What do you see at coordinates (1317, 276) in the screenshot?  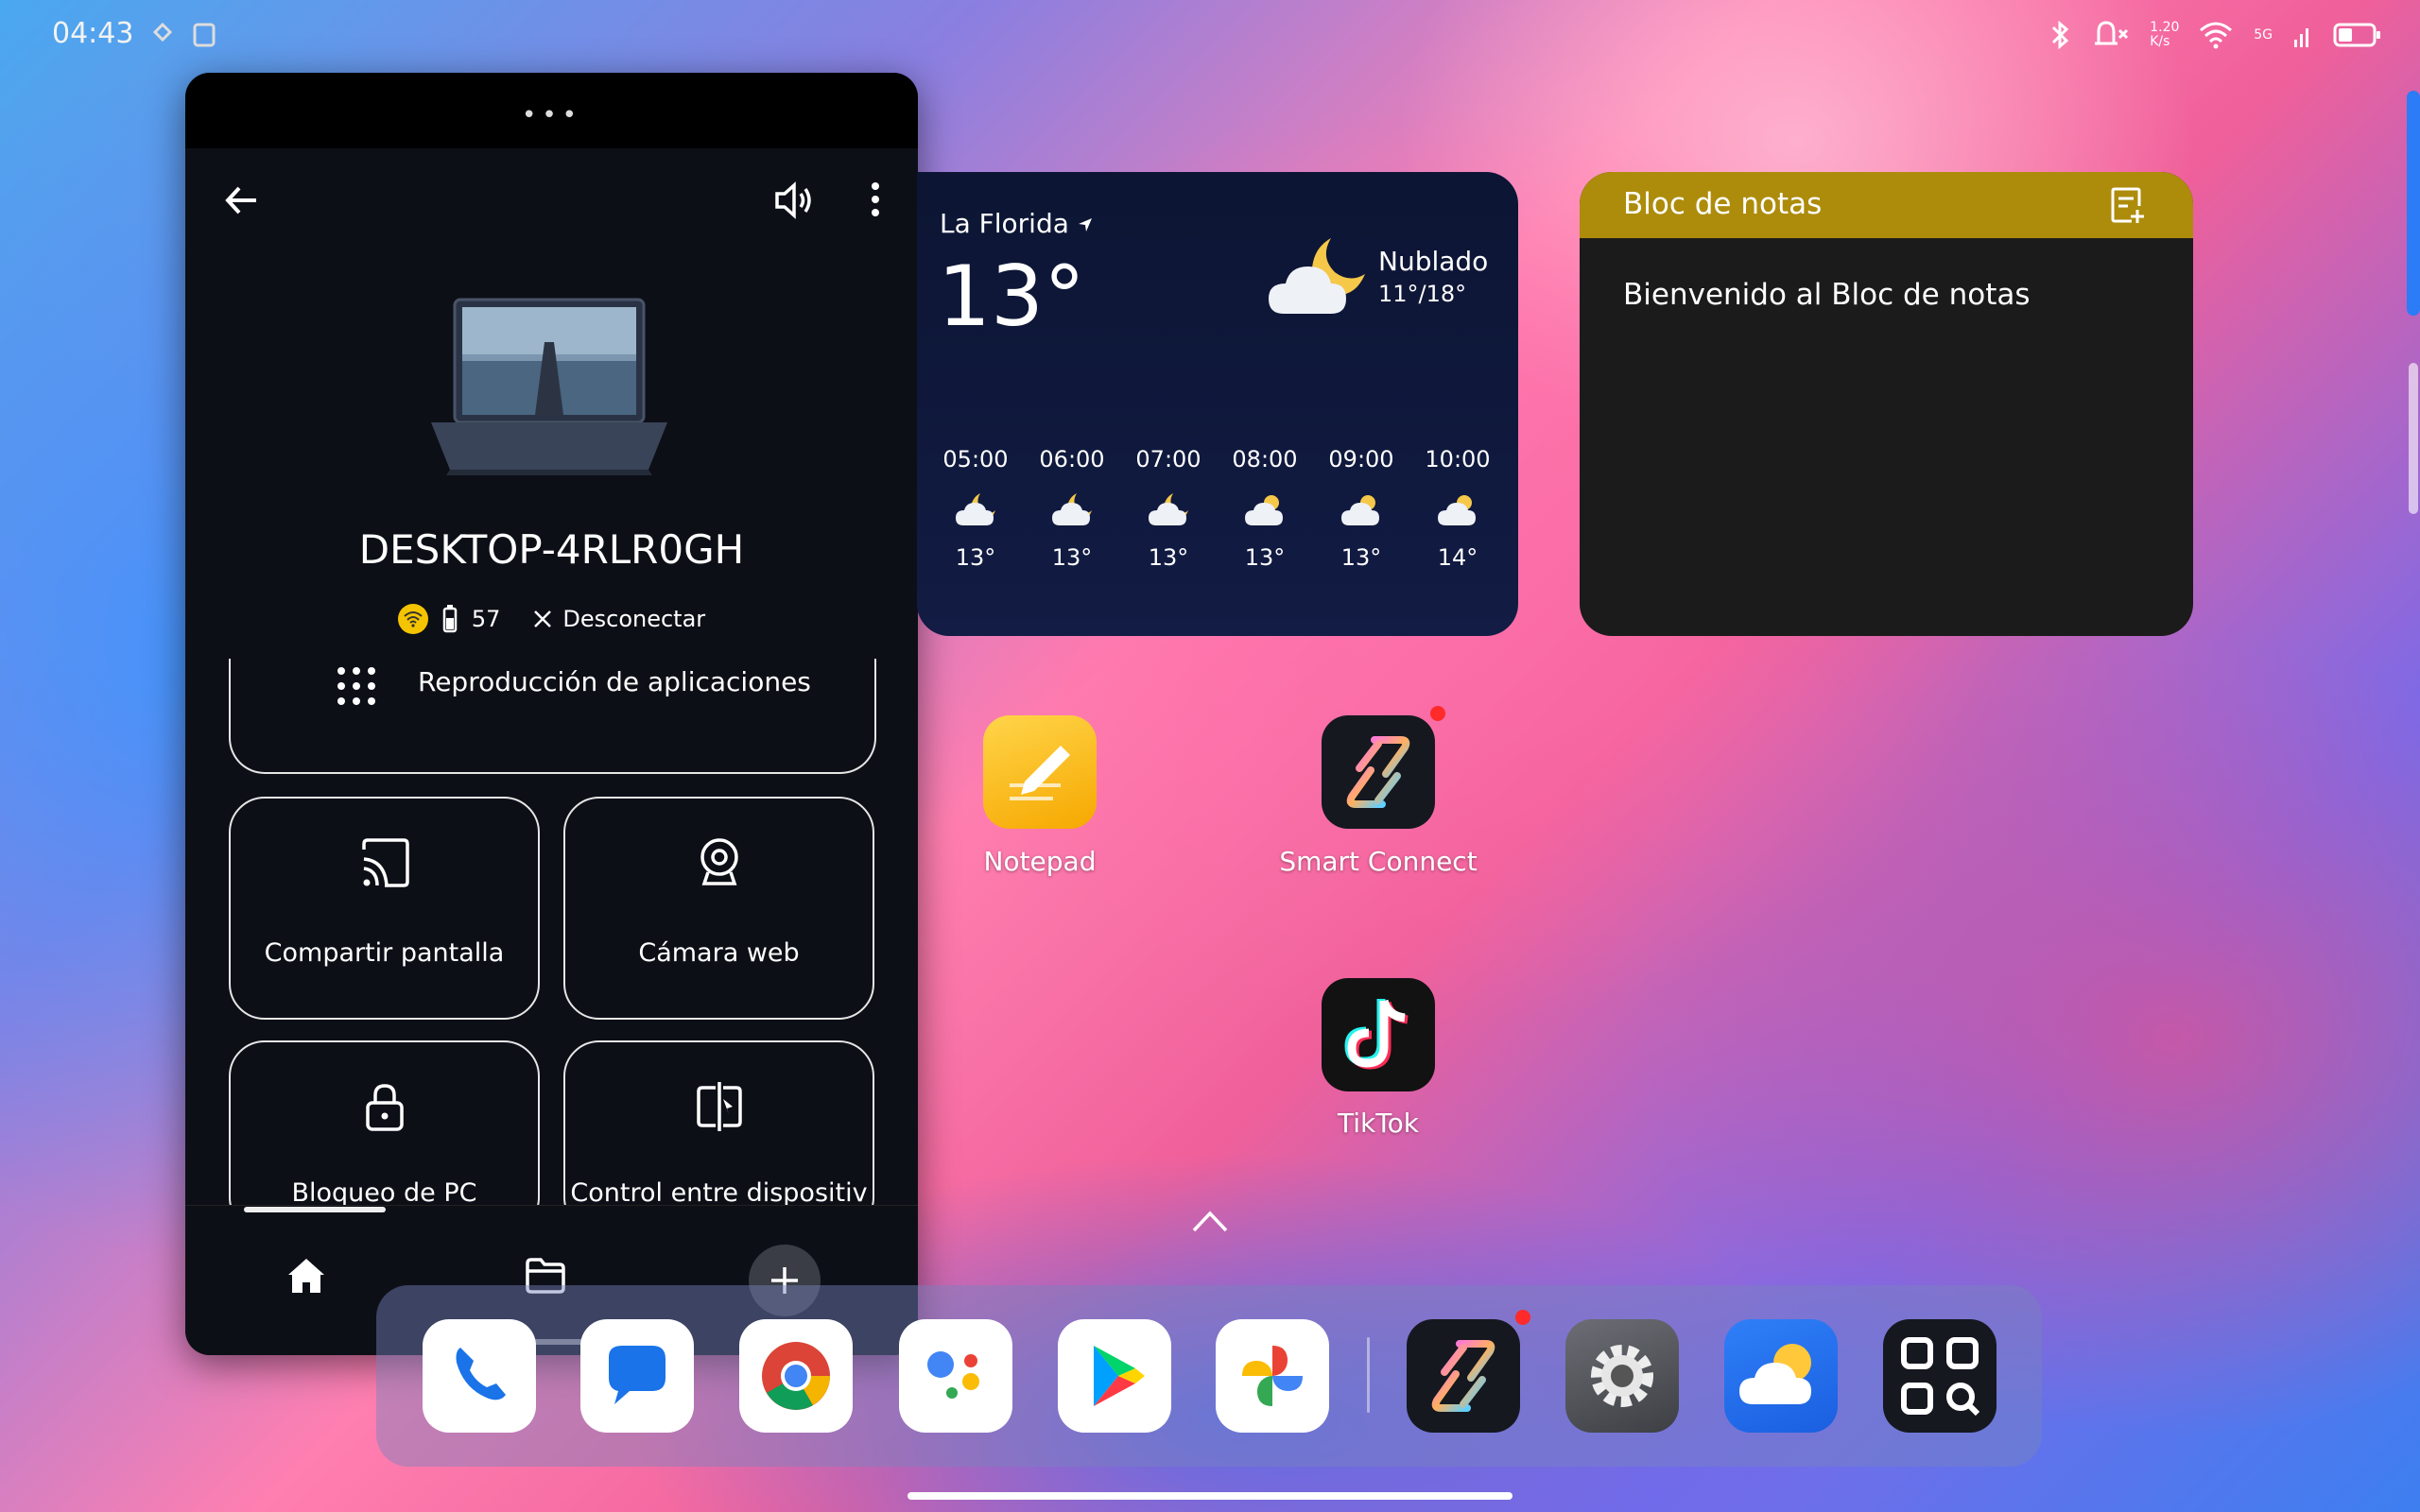 I see `cloudy-moon-icon` at bounding box center [1317, 276].